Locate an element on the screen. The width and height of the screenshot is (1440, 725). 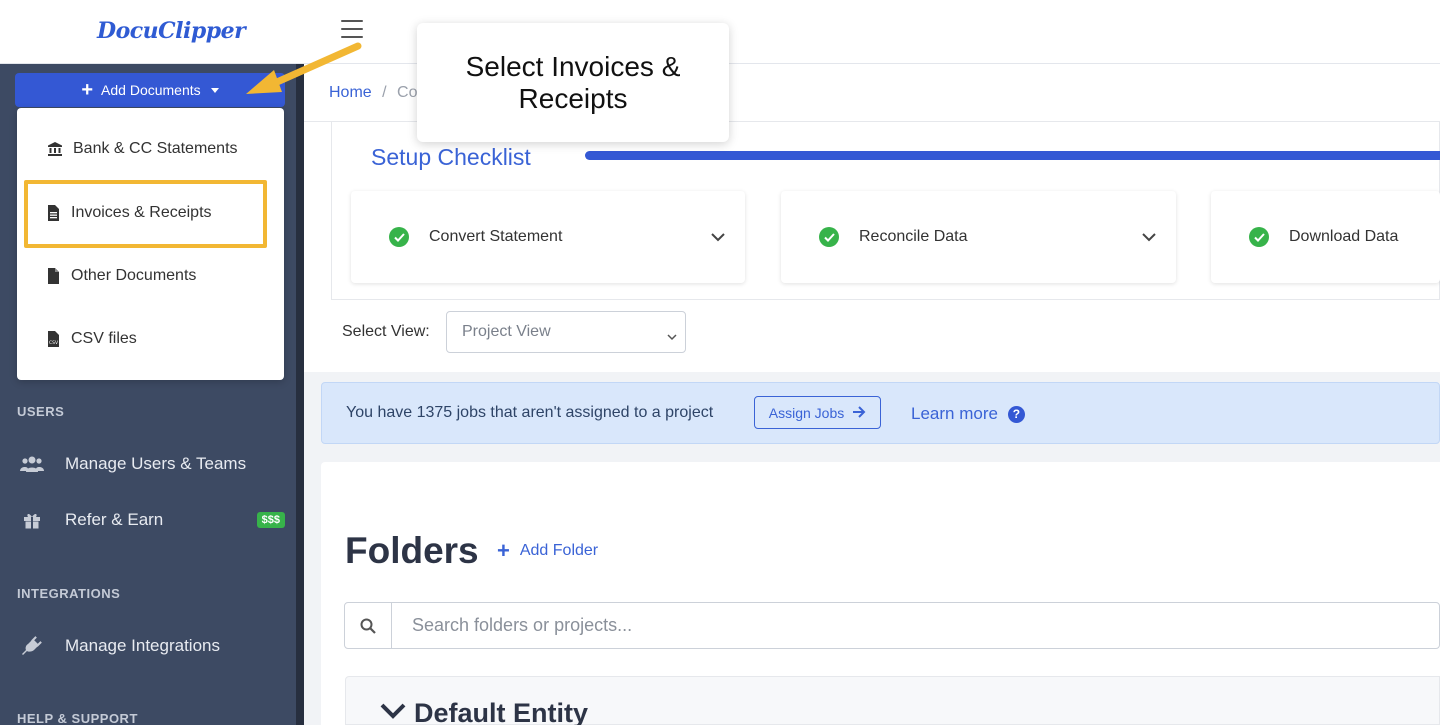
dropdown-item-label: CSV files is located at coordinates (104, 338).